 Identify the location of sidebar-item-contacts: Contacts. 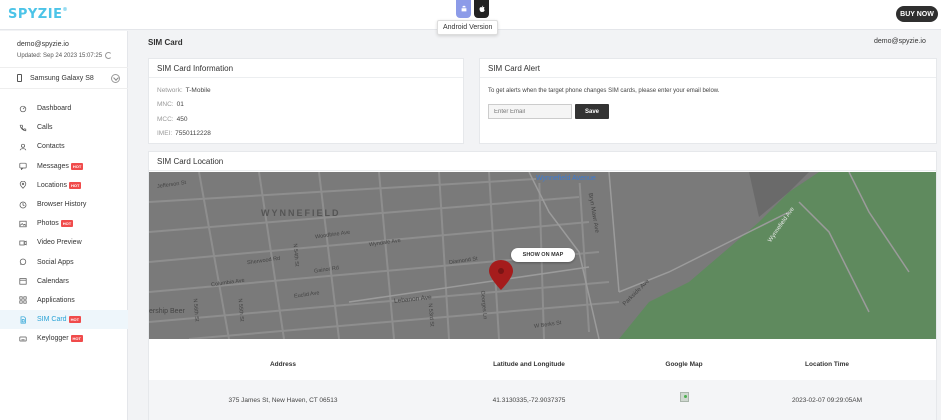
(64, 146).